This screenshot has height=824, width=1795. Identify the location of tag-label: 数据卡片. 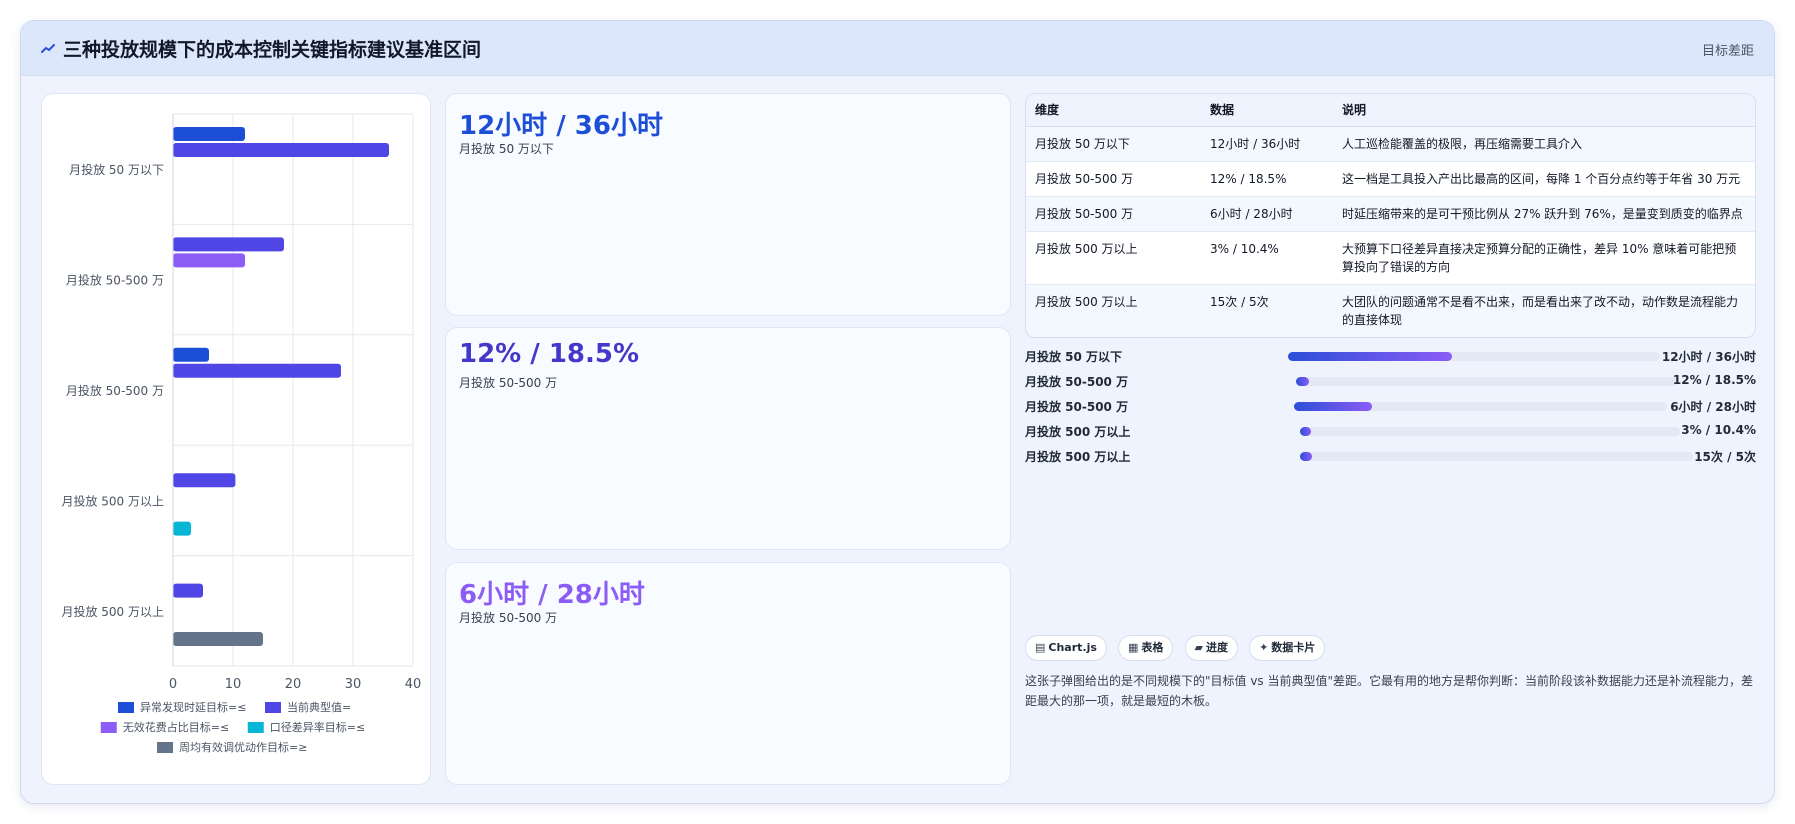
(1293, 647).